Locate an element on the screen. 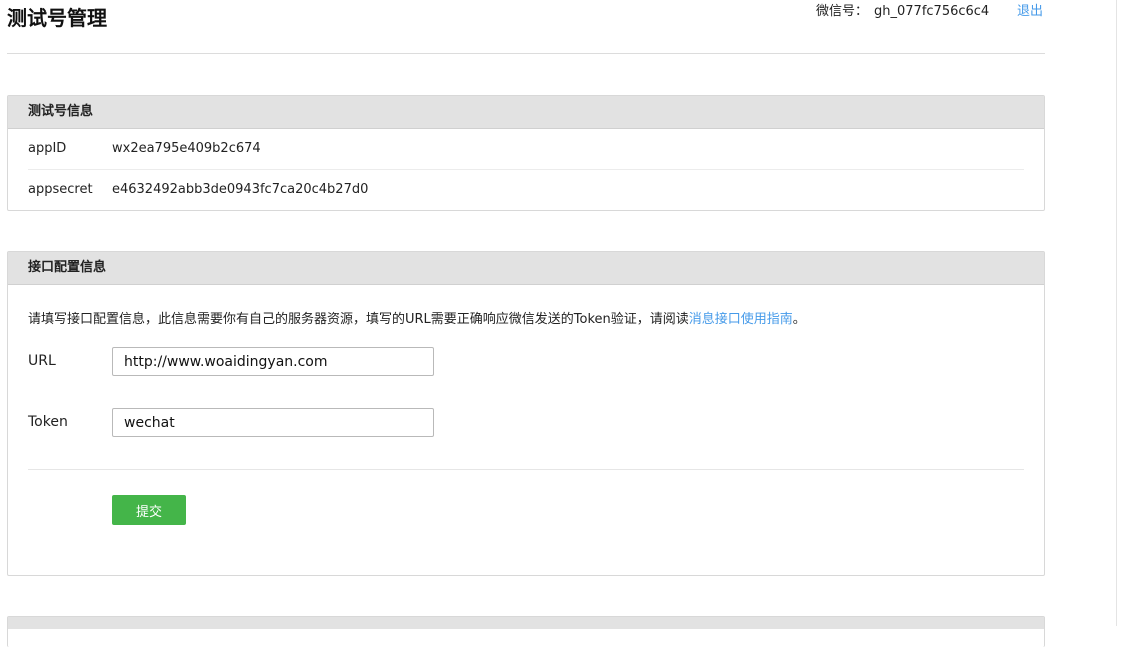 Image resolution: width=1129 pixels, height=647 pixels. message-api-guide-link: 消息接口使用指南 is located at coordinates (741, 319).